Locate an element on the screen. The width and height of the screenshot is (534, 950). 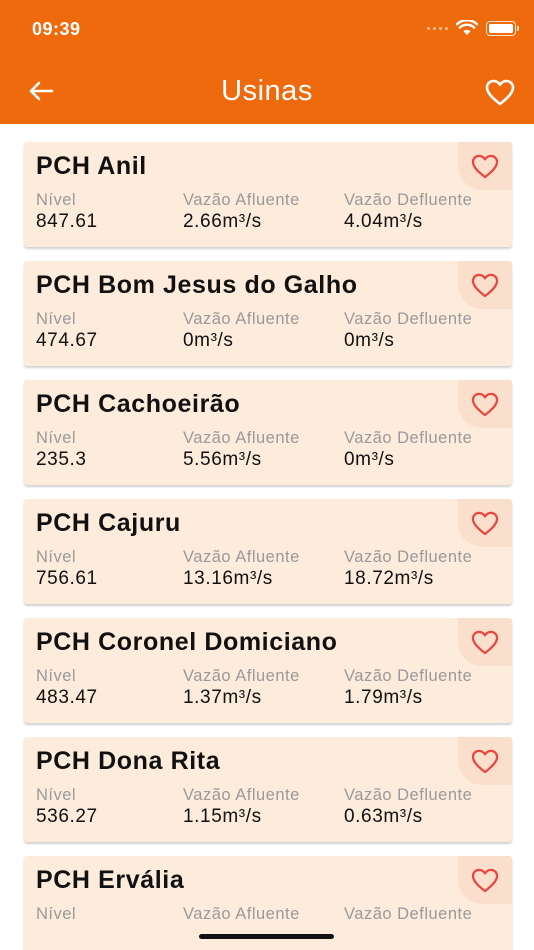
vazao-afluente-value: 0m³/s is located at coordinates (208, 340).